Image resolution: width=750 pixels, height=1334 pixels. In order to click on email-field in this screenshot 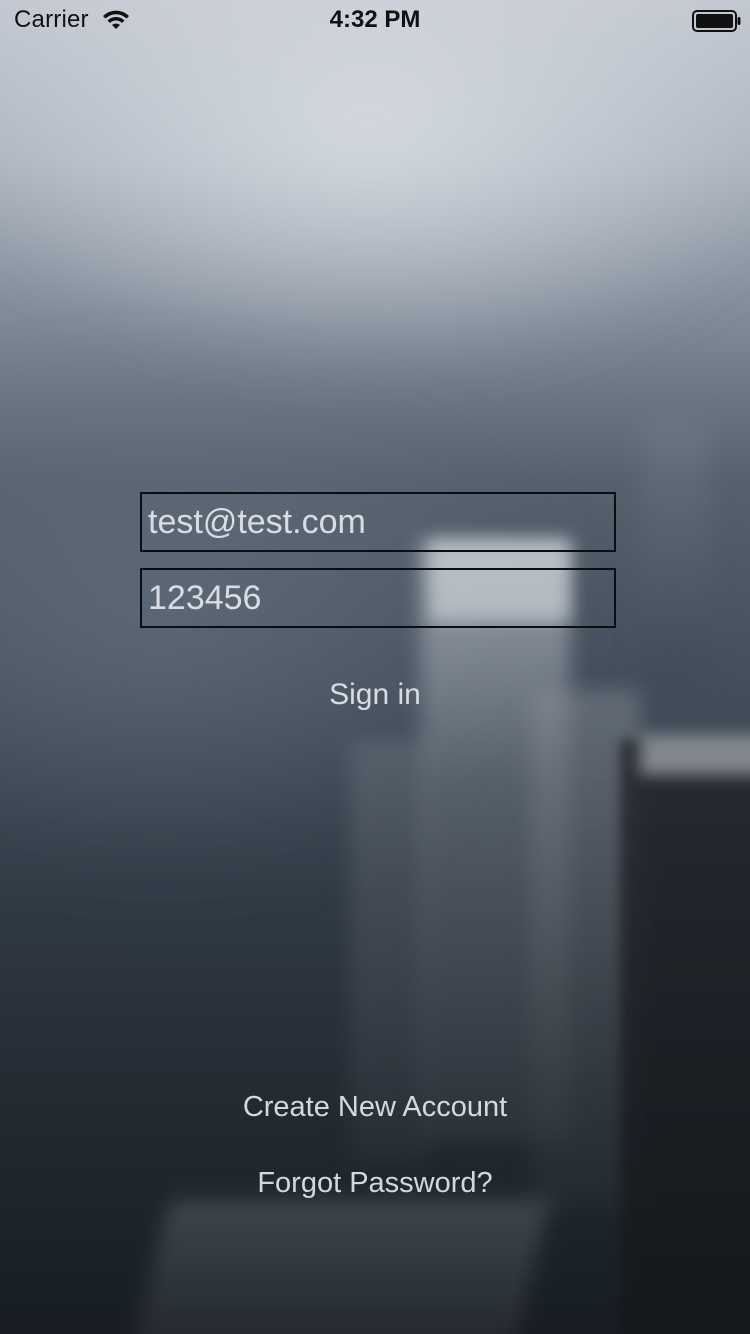, I will do `click(378, 522)`.